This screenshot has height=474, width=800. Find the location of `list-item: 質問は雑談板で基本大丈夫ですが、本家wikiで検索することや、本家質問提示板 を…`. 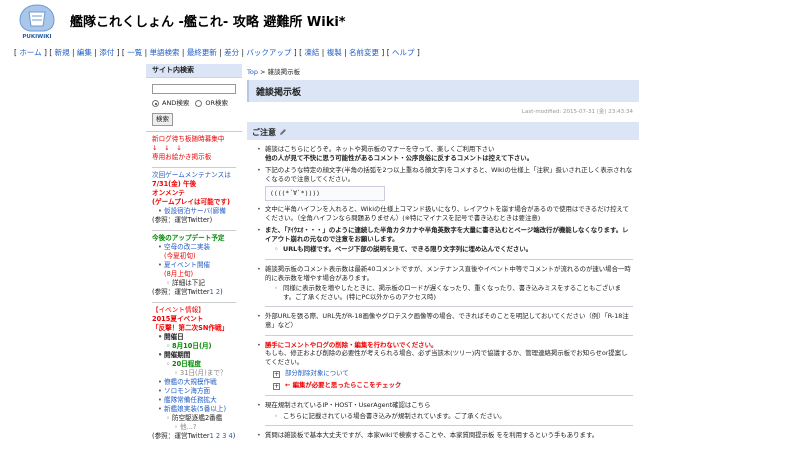

list-item: 質問は雑談板で基本大丈夫ですが、本家wikiで検索することや、本家質問提示板 を… is located at coordinates (444, 435).